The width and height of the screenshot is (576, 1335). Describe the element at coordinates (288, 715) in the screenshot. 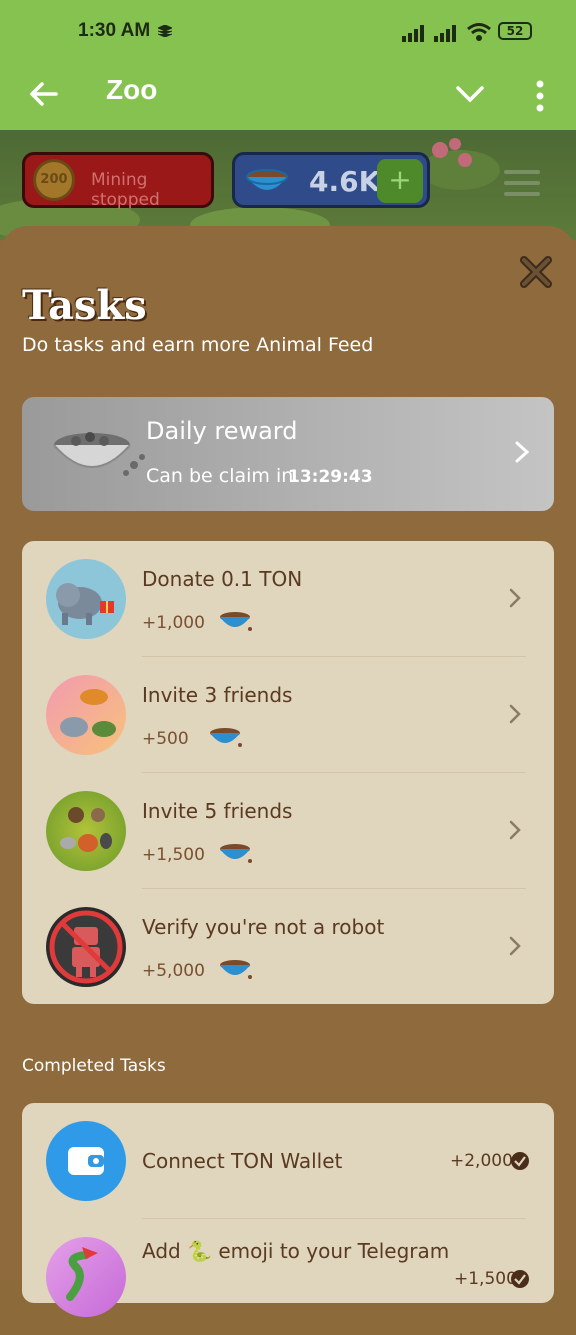

I see `task-row-invite-3: Invite 3 friends +500` at that location.